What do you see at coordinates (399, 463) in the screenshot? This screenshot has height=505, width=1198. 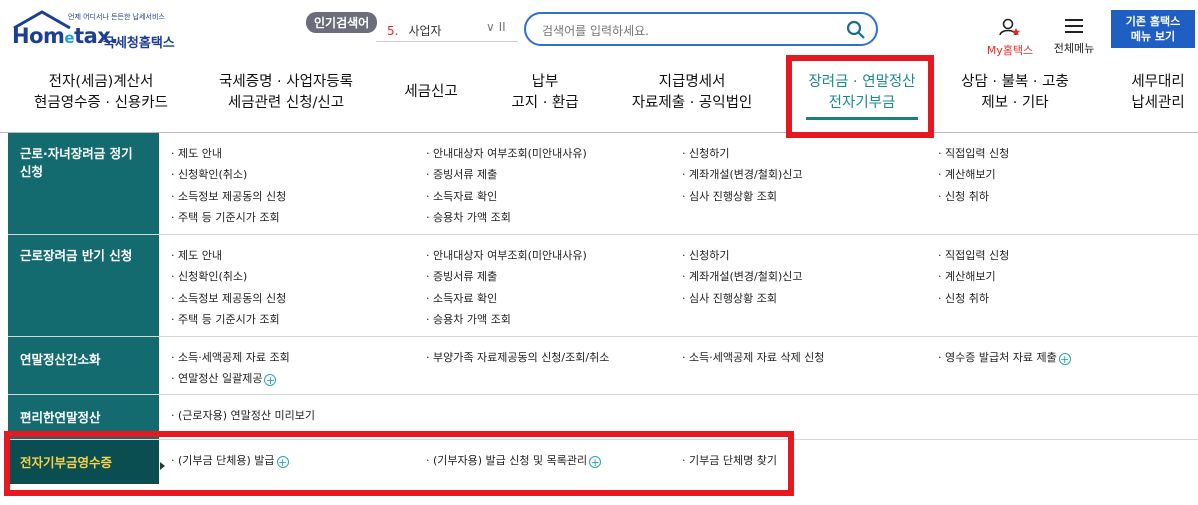 I see `highlight-box-section` at bounding box center [399, 463].